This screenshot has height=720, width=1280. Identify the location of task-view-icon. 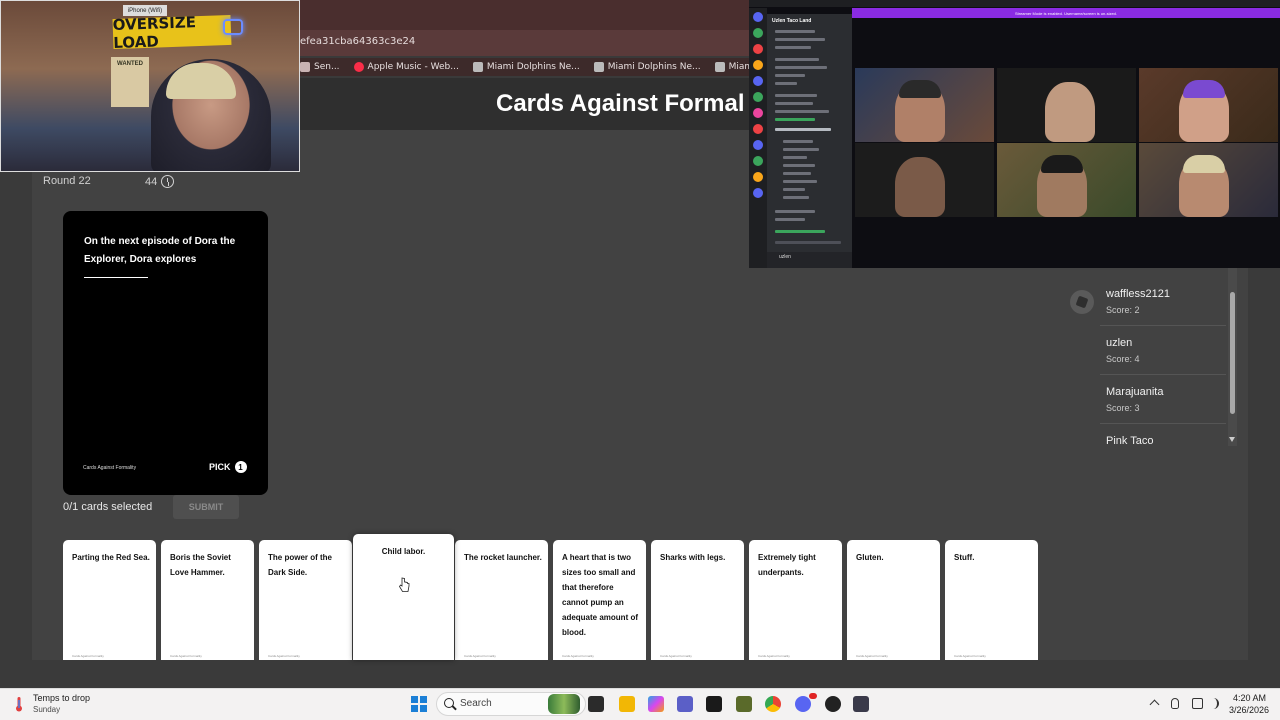
(596, 704).